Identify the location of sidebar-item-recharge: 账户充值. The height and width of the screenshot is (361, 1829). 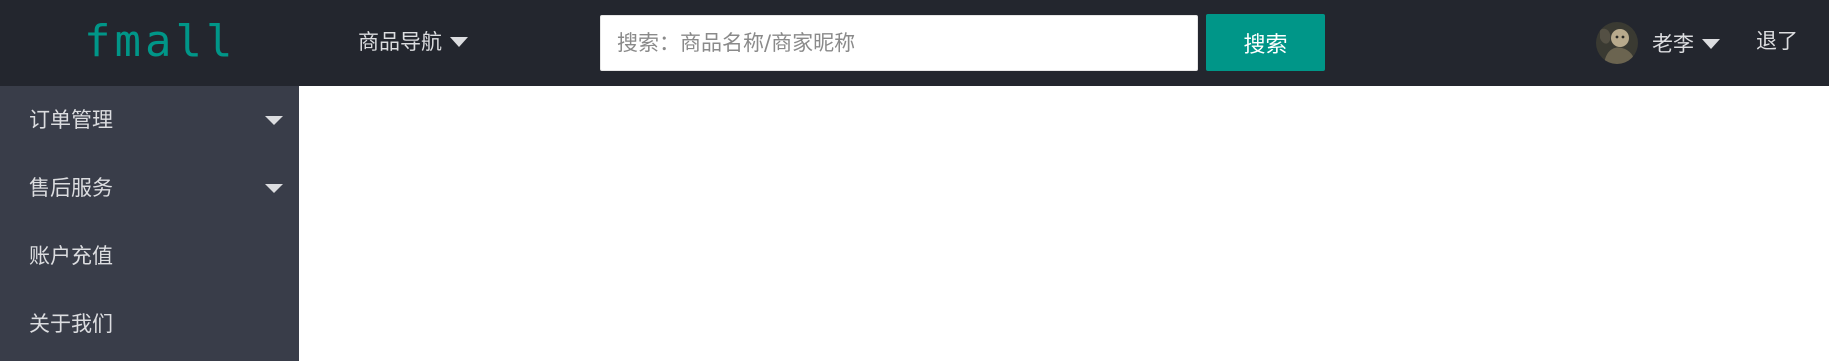
(149, 256).